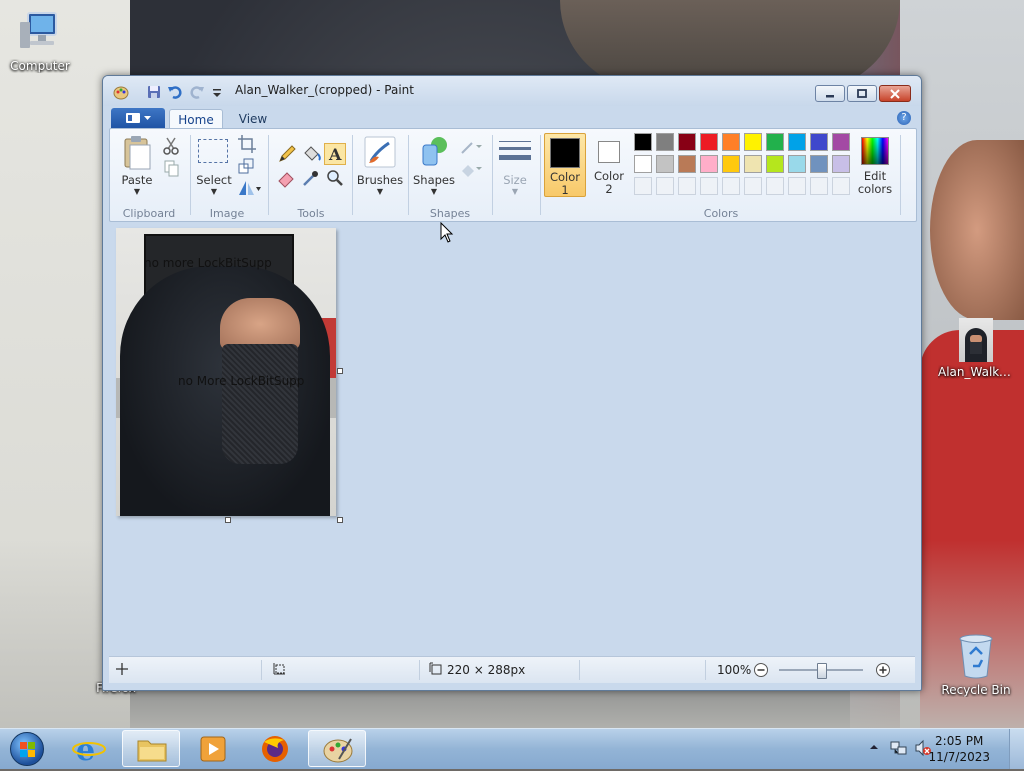 The height and width of the screenshot is (771, 1024). Describe the element at coordinates (228, 520) in the screenshot. I see `resize-handle-bottom` at that location.